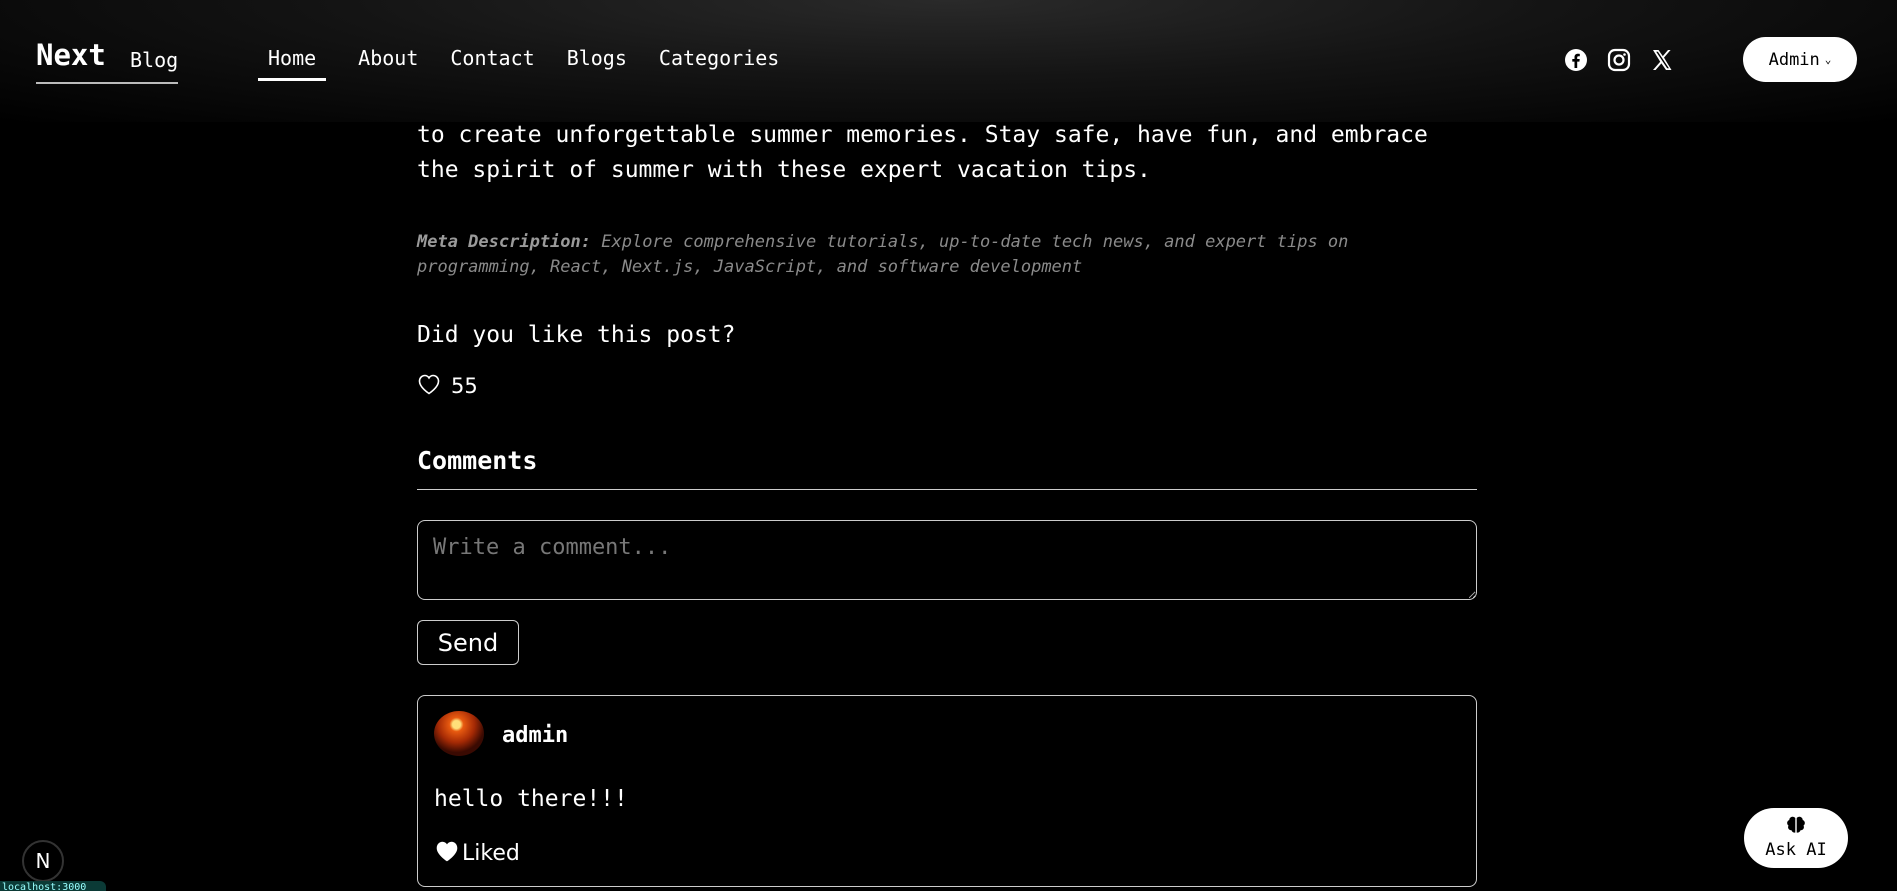 This screenshot has width=1897, height=891. I want to click on facebook-icon, so click(1576, 60).